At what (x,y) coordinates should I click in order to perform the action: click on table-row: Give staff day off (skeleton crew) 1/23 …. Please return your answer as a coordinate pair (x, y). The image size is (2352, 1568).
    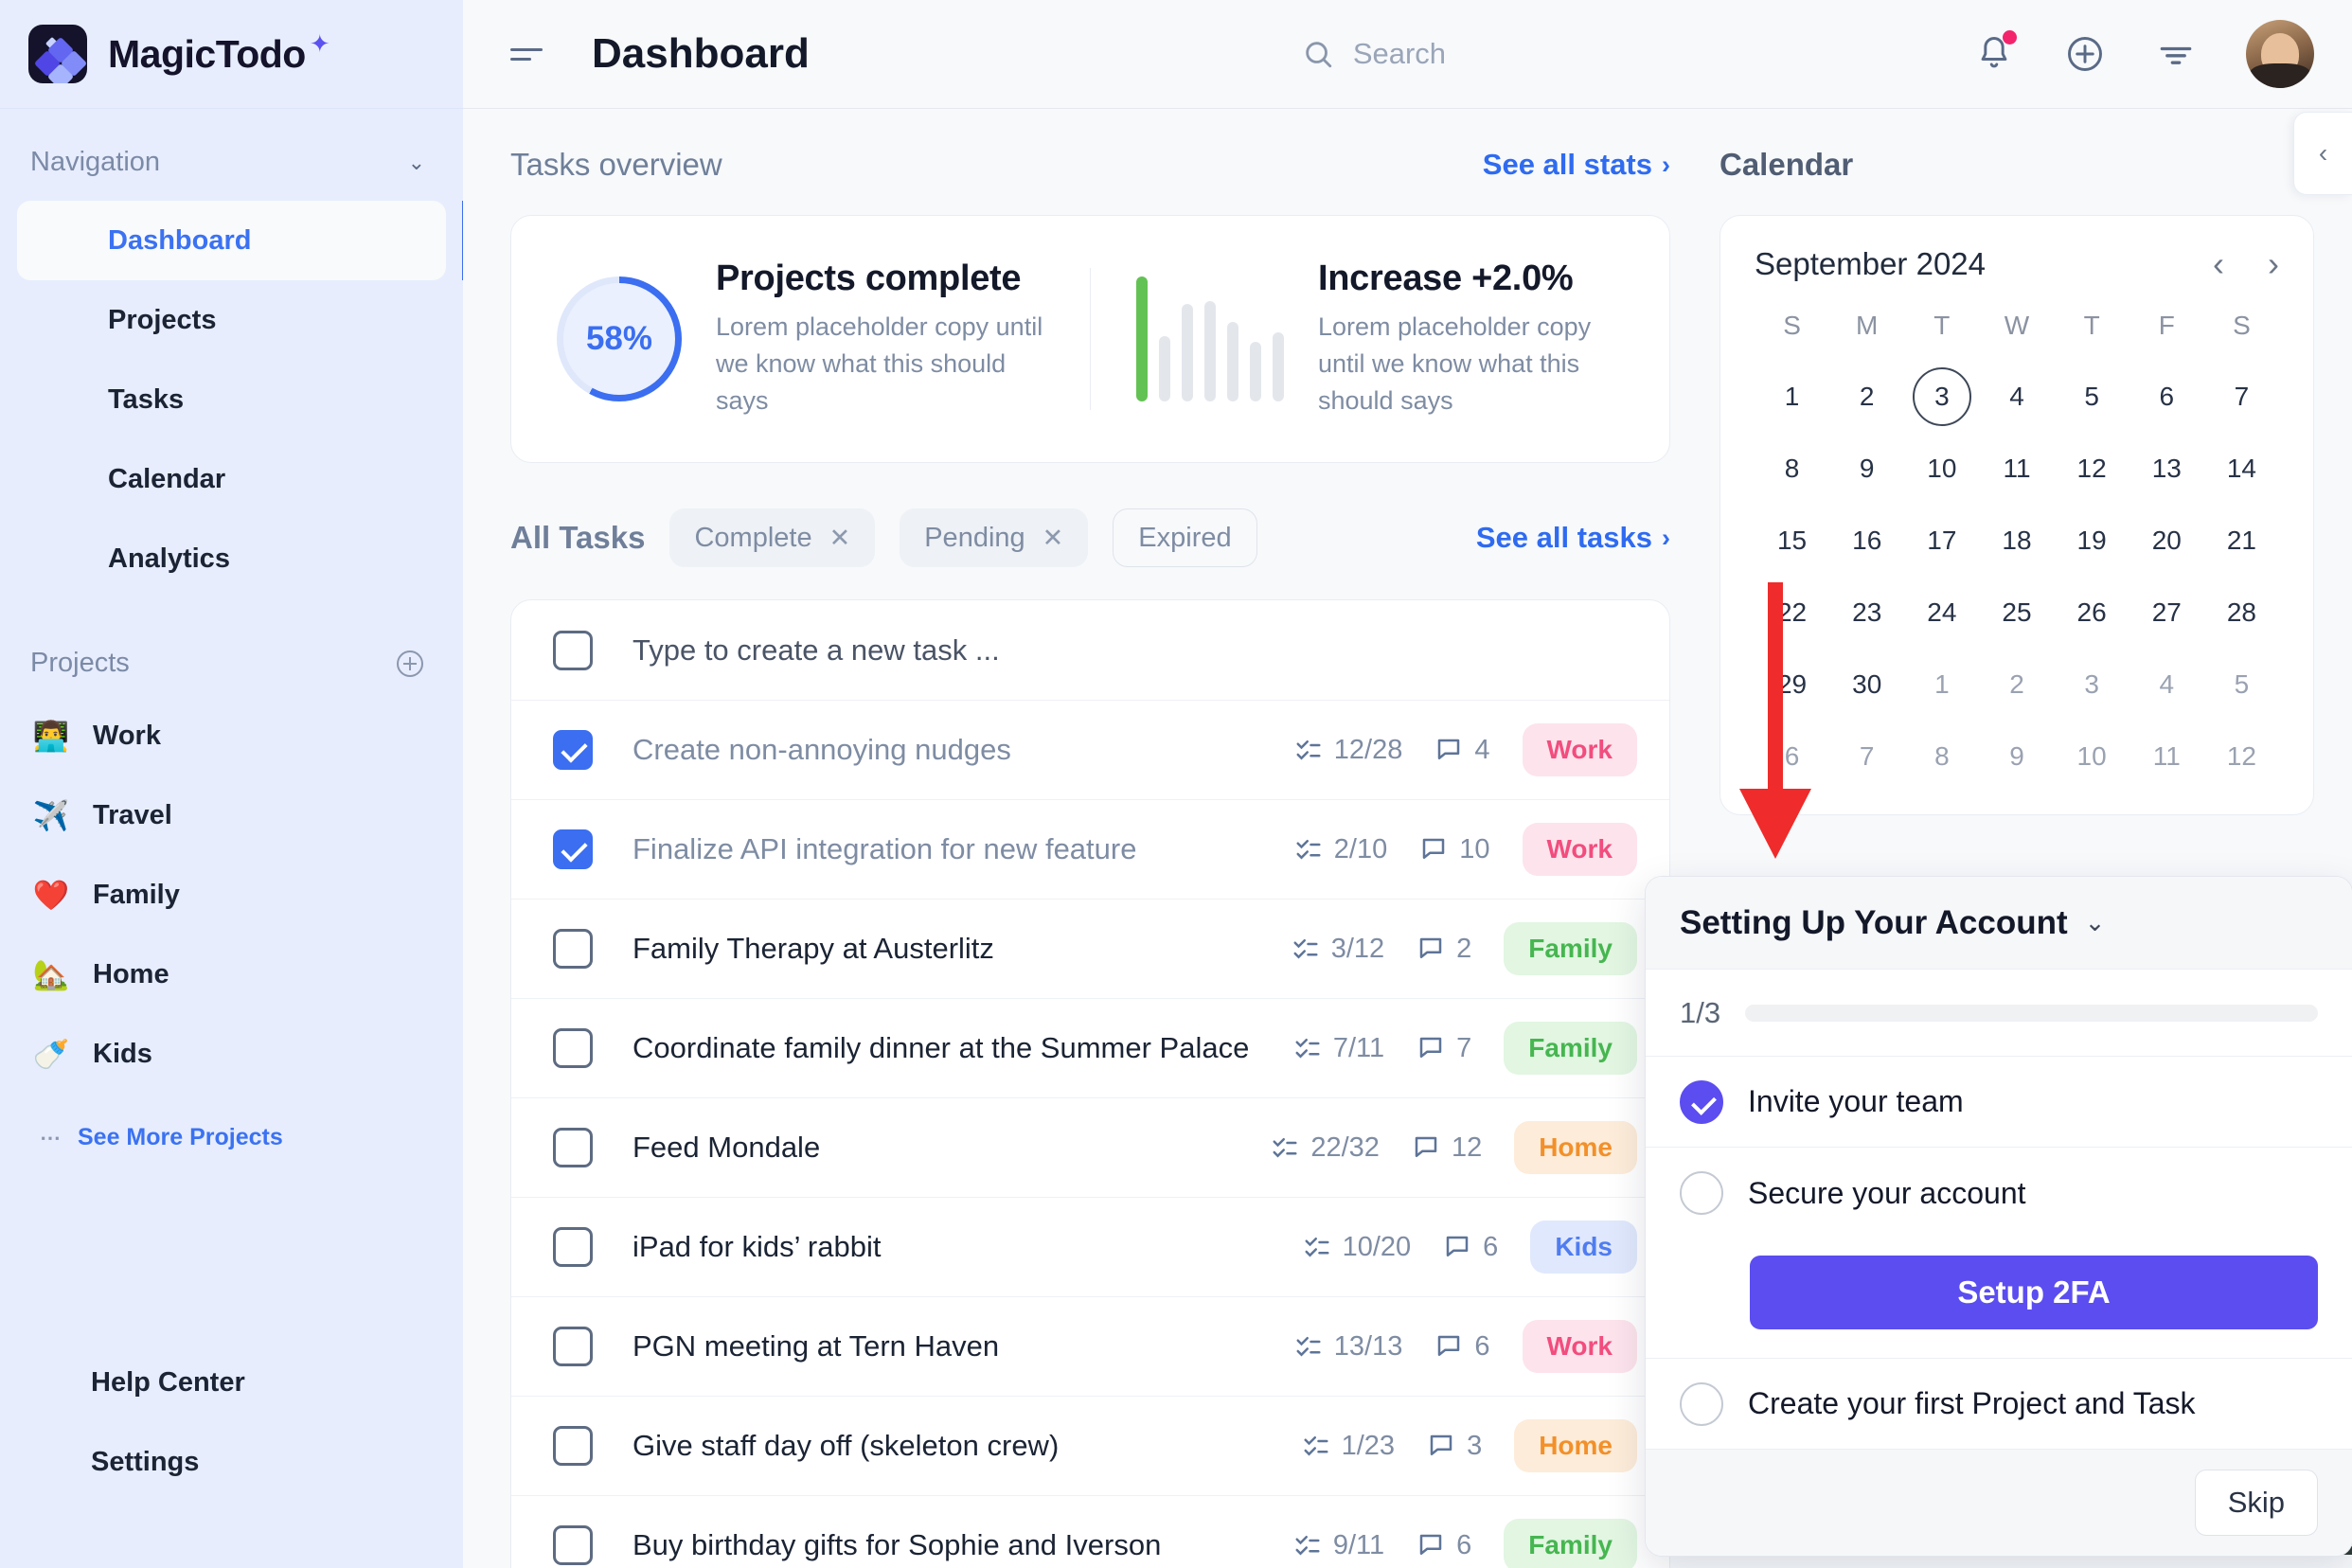
    Looking at the image, I should click on (1090, 1445).